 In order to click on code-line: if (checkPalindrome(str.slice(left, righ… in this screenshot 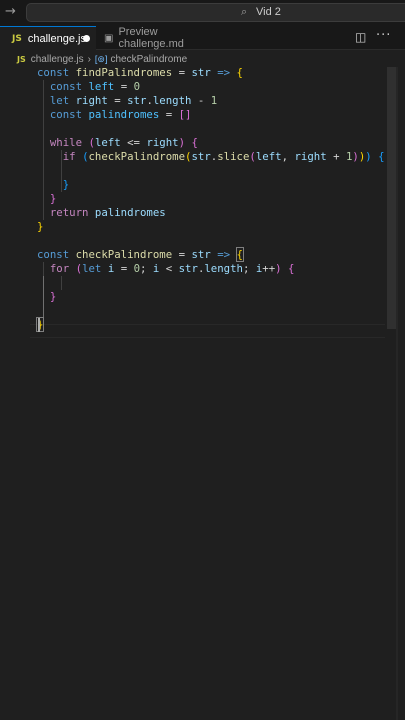, I will do `click(223, 156)`.